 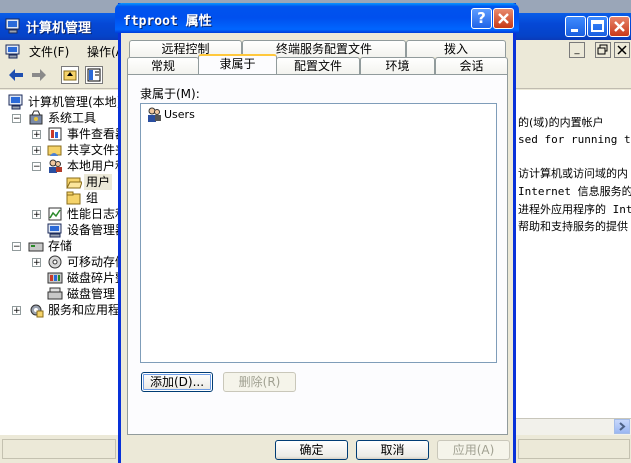 What do you see at coordinates (36, 135) in the screenshot?
I see `expand-event-viewer: +` at bounding box center [36, 135].